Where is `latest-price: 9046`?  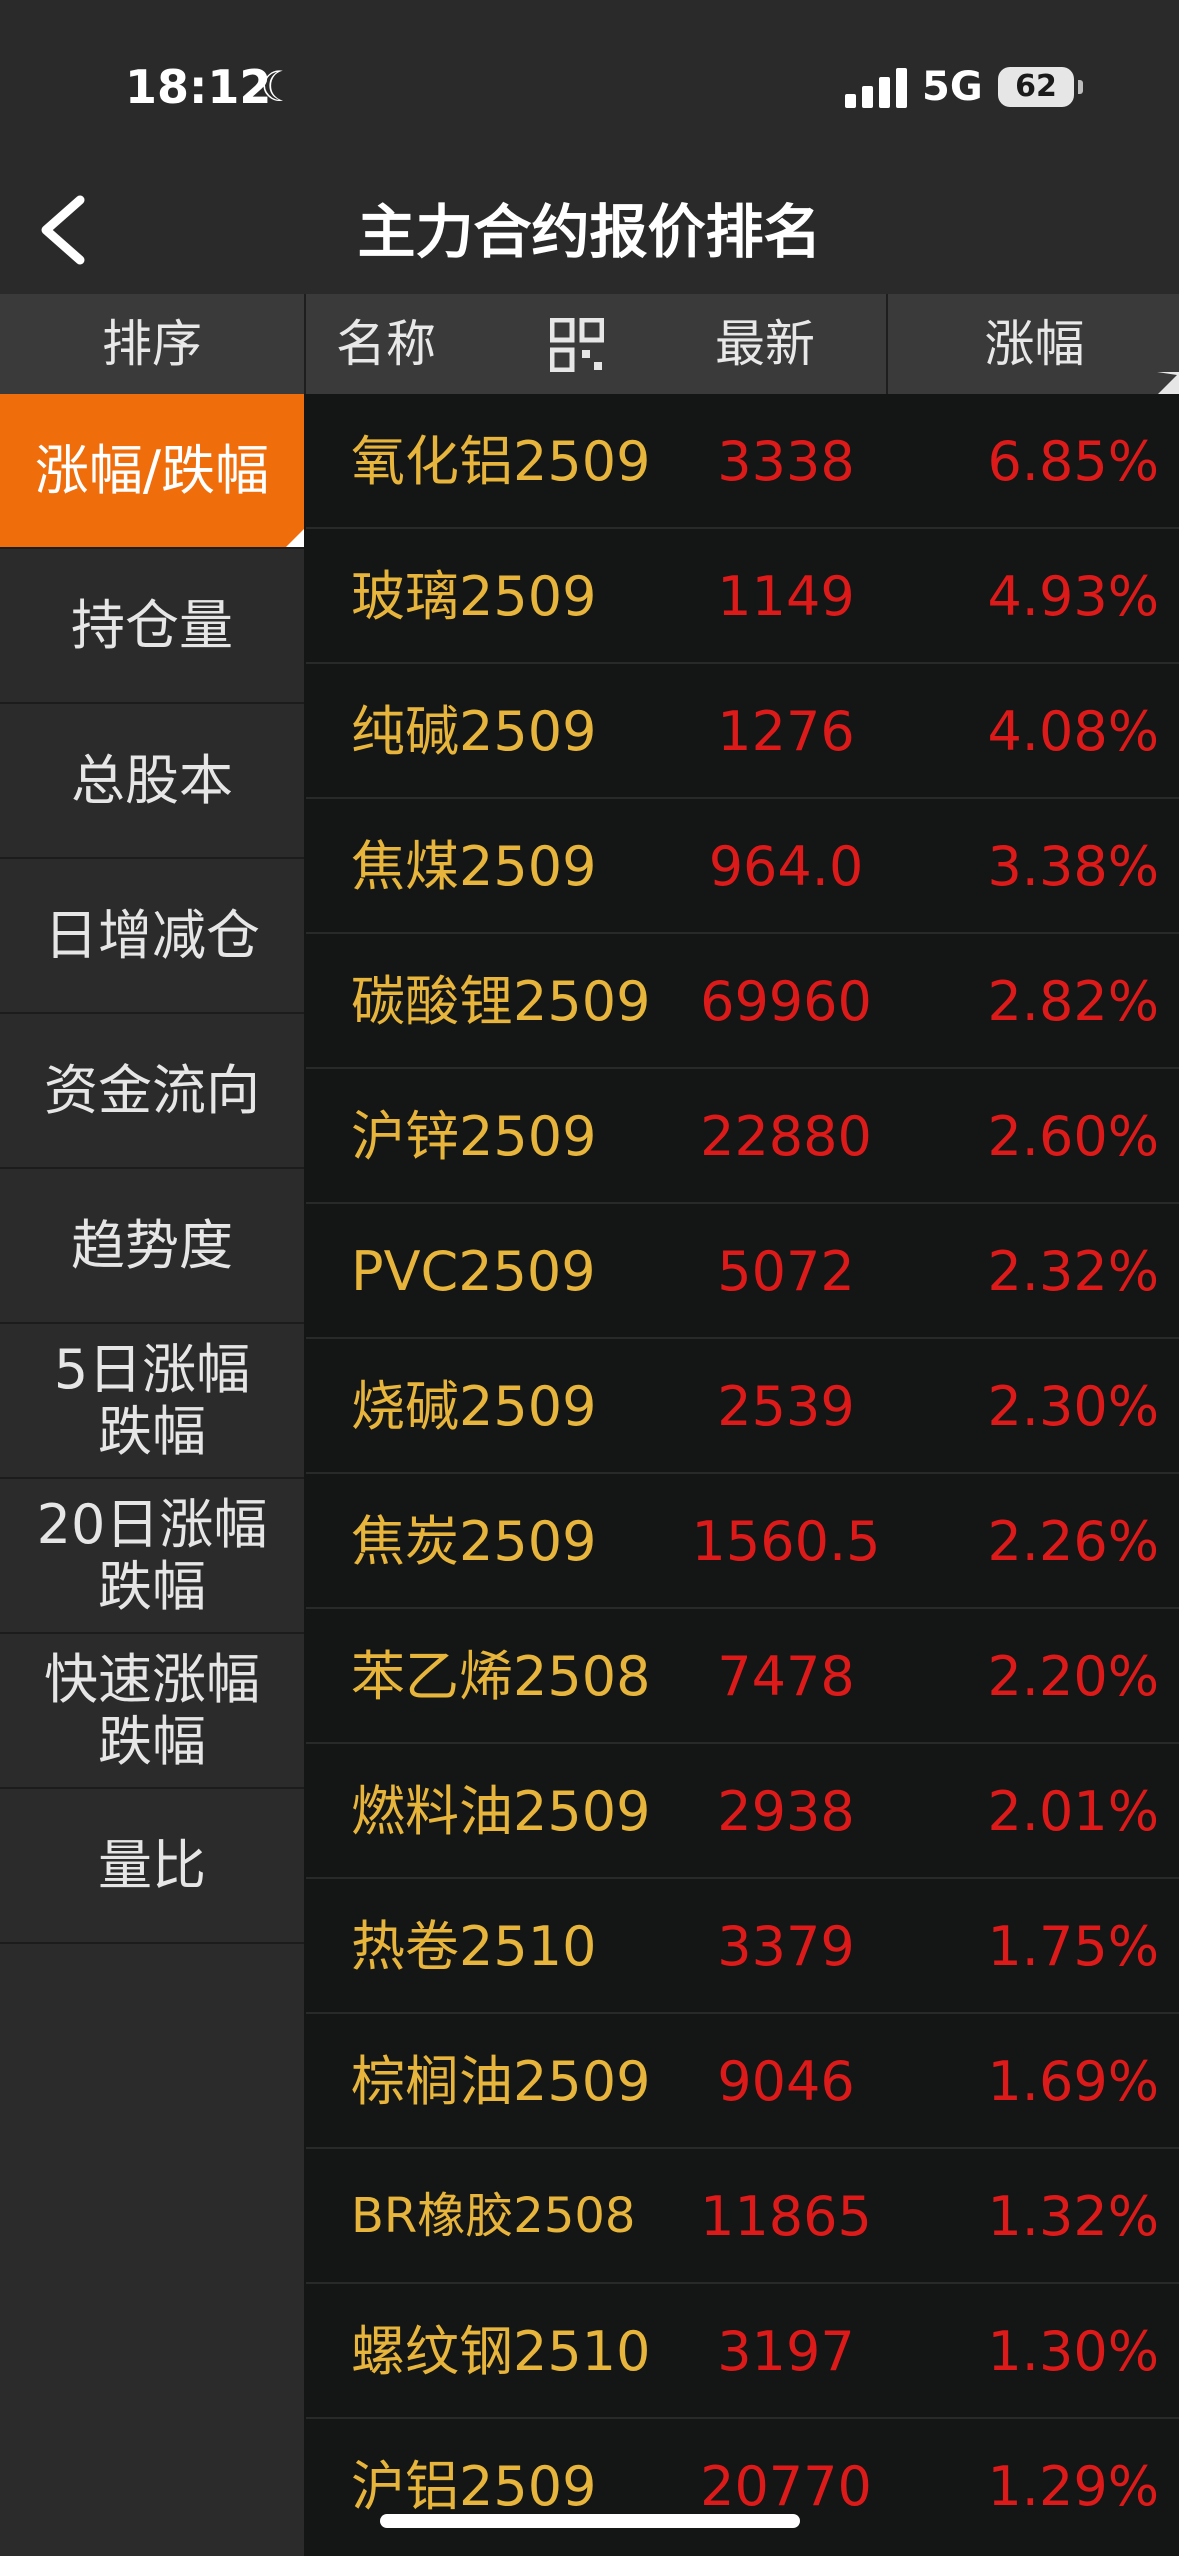
latest-price: 9046 is located at coordinates (786, 2081).